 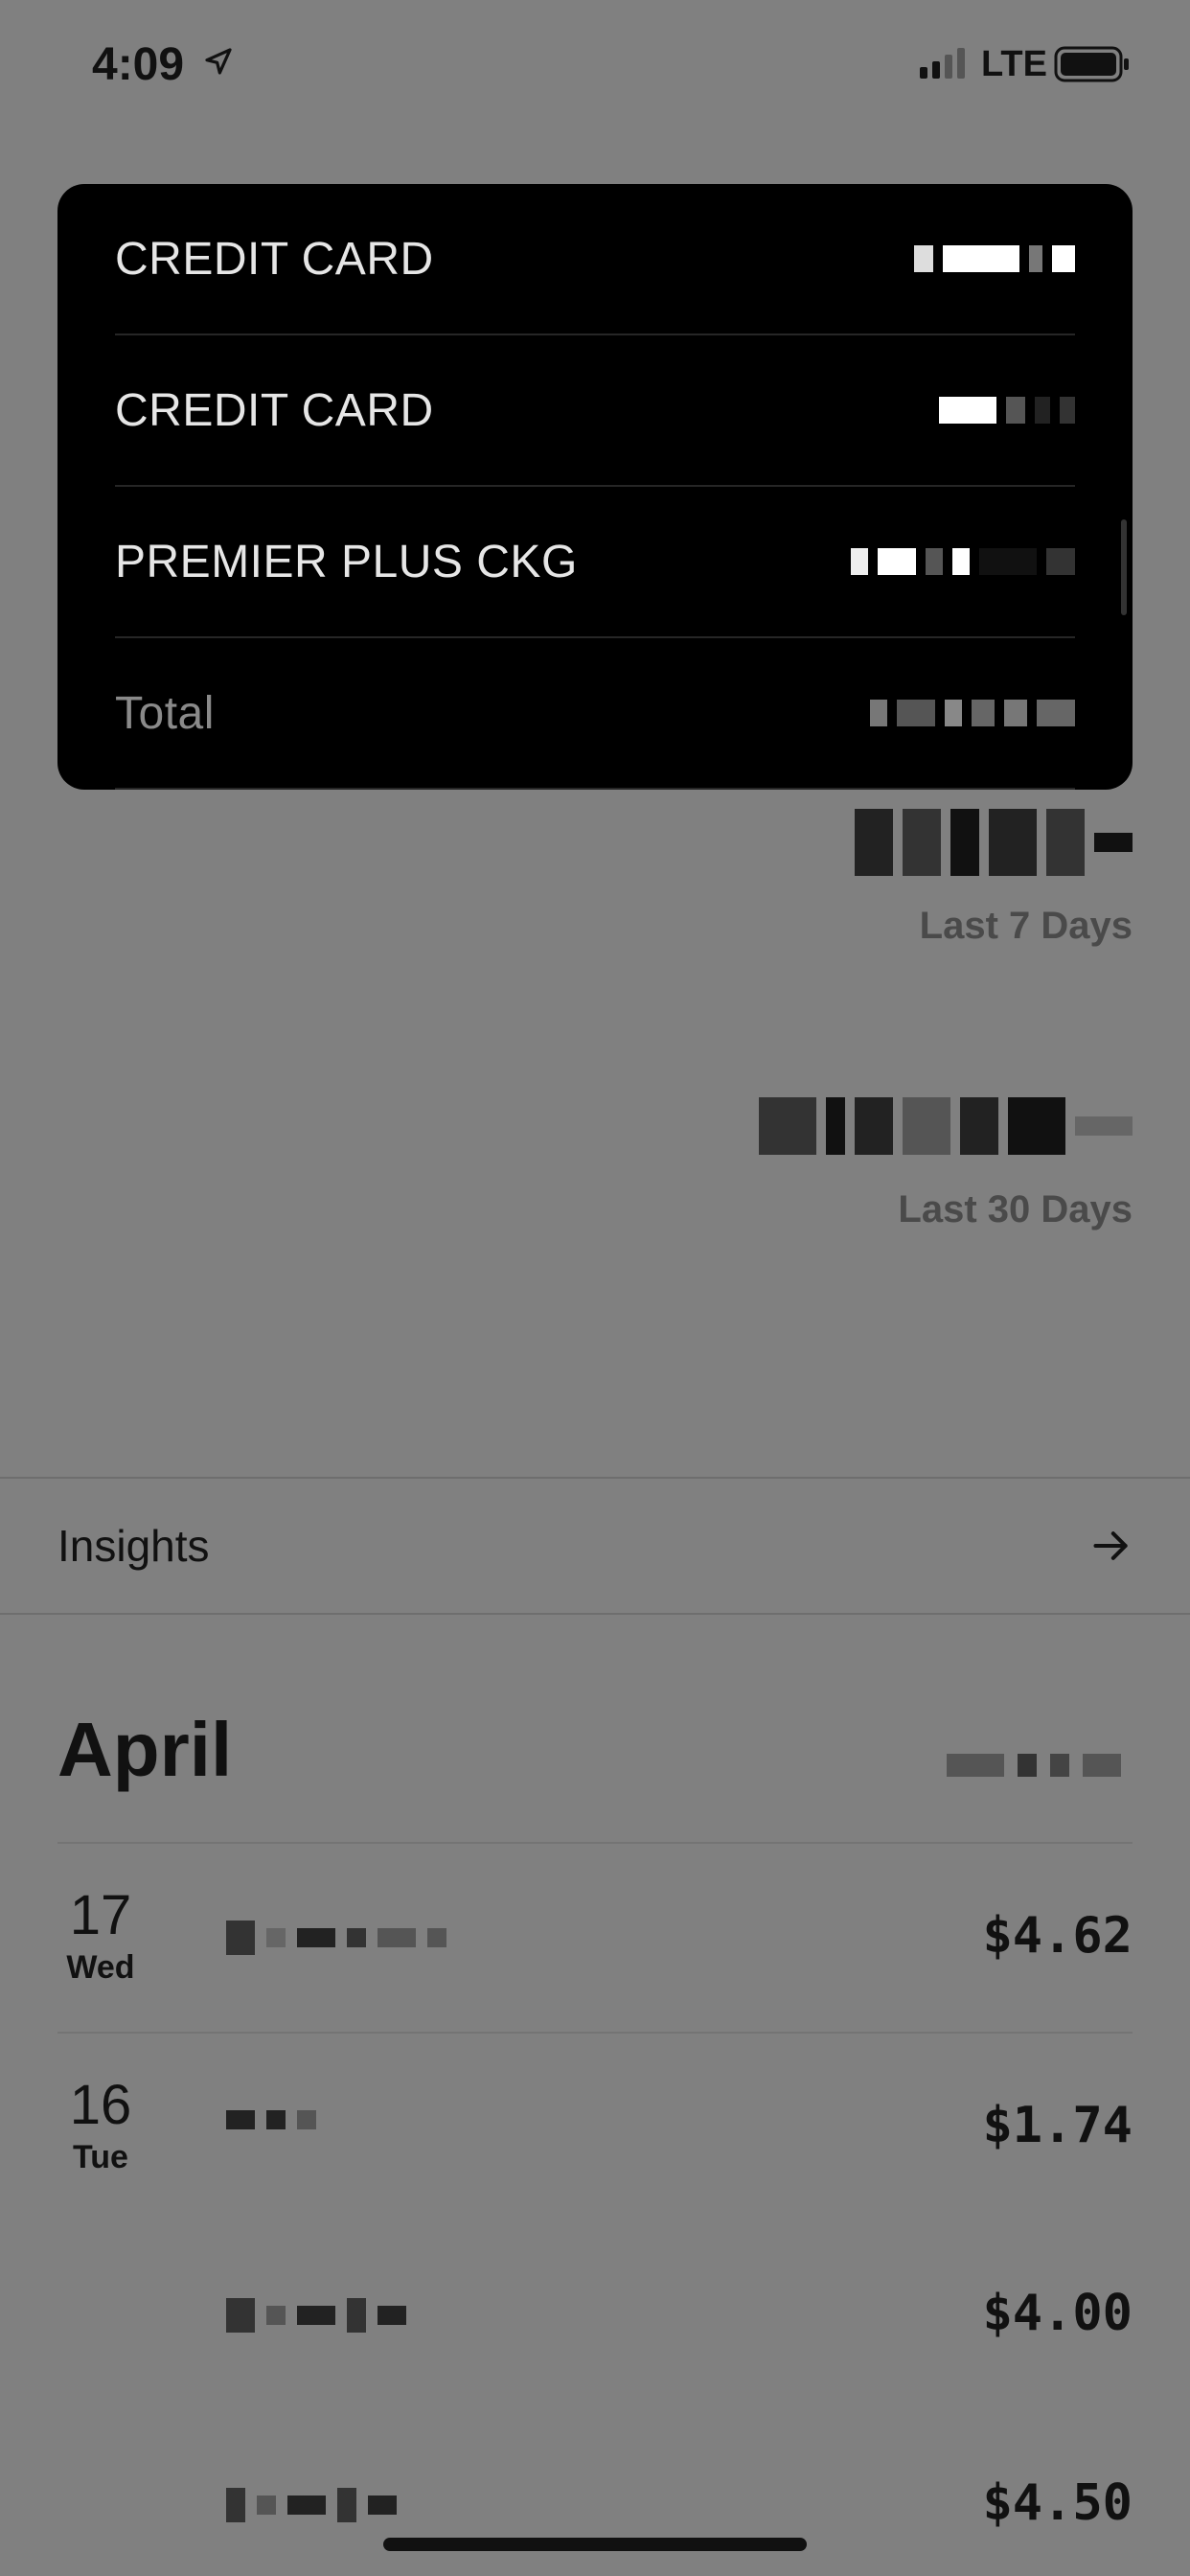 I want to click on summary-label: Last 30 Days, so click(x=1015, y=1209).